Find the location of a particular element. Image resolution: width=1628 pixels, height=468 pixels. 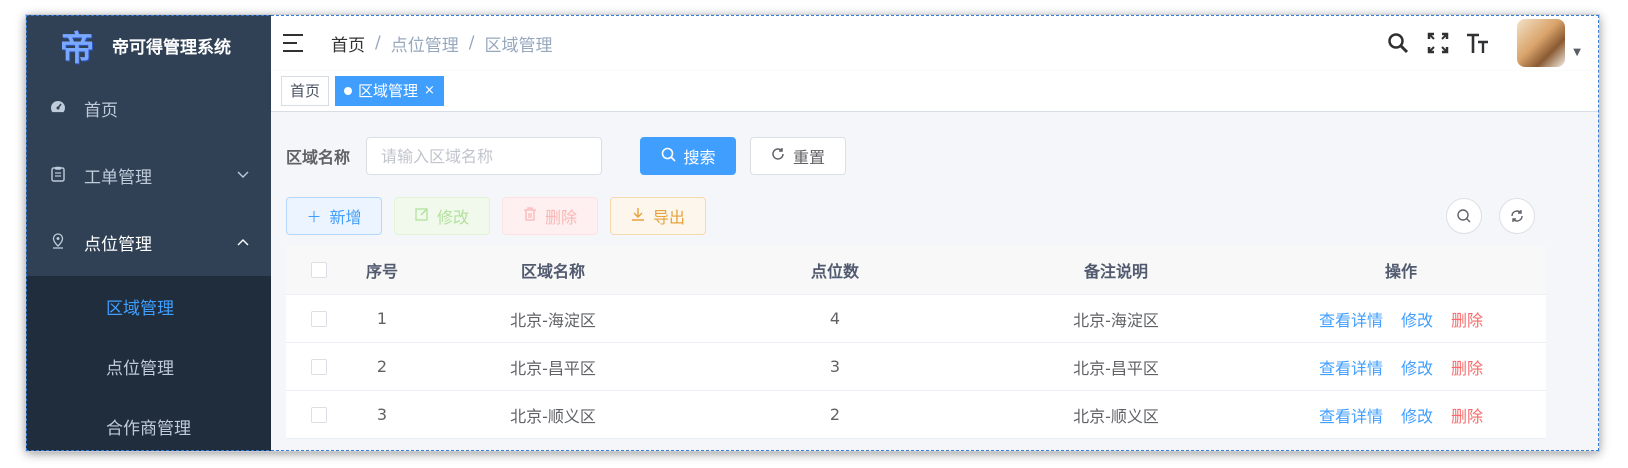

submenu-locations: 区域管理 点位管理 合作商管理 is located at coordinates (148, 363).